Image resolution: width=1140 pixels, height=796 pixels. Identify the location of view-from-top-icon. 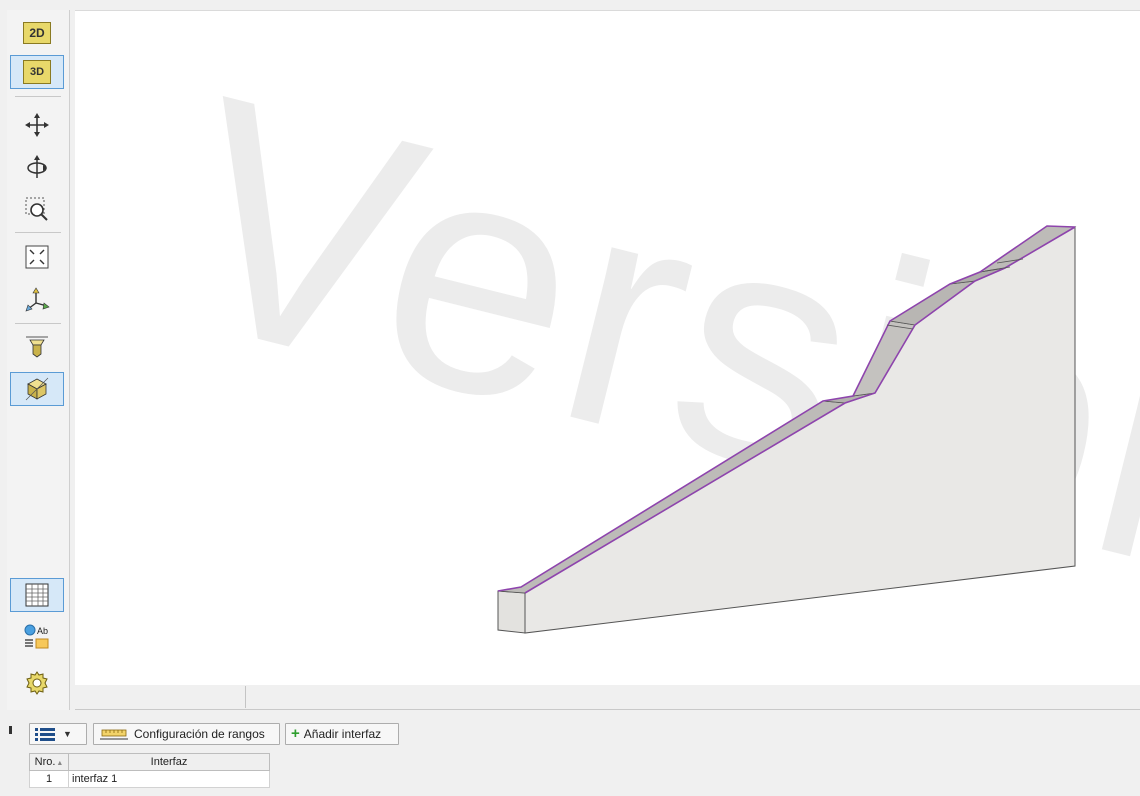
(37, 347).